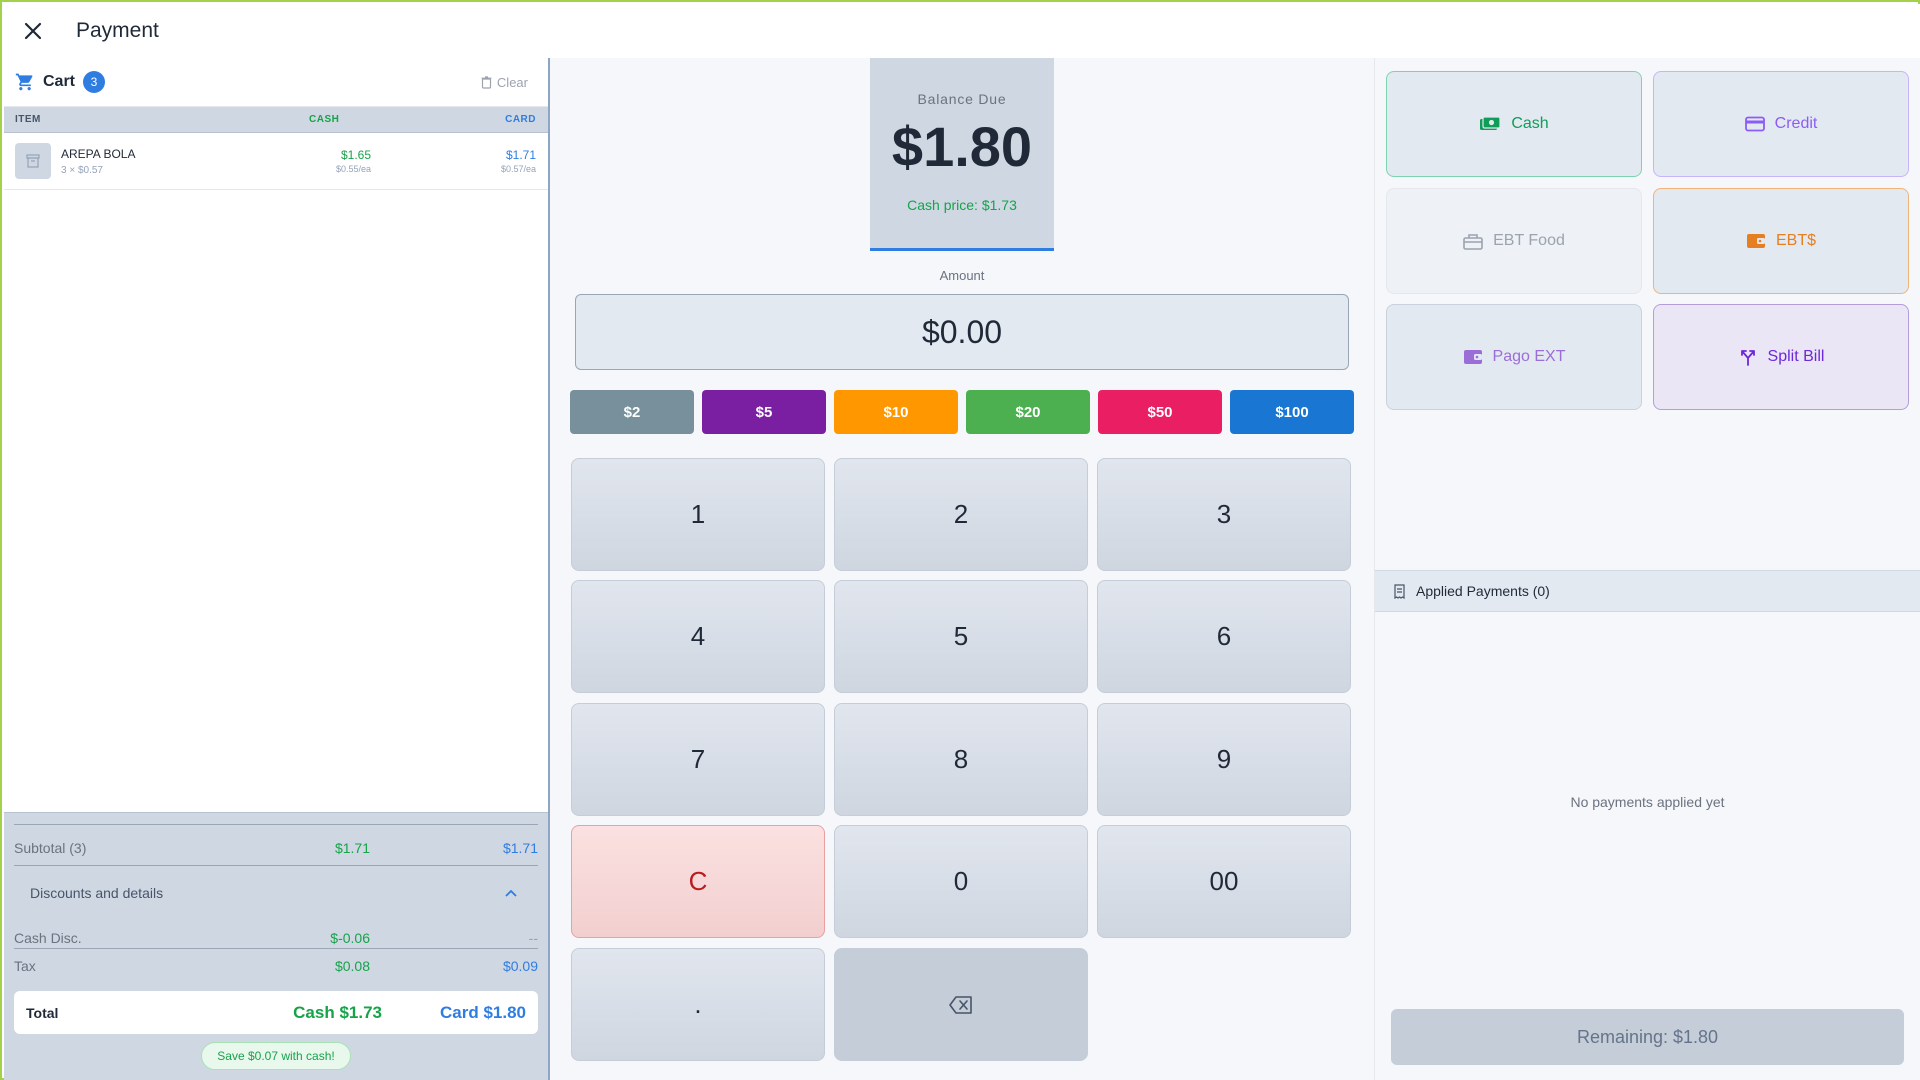 Image resolution: width=1920 pixels, height=1080 pixels. Describe the element at coordinates (276, 966) in the screenshot. I see `tax-row: Tax $0.08 $0.09` at that location.